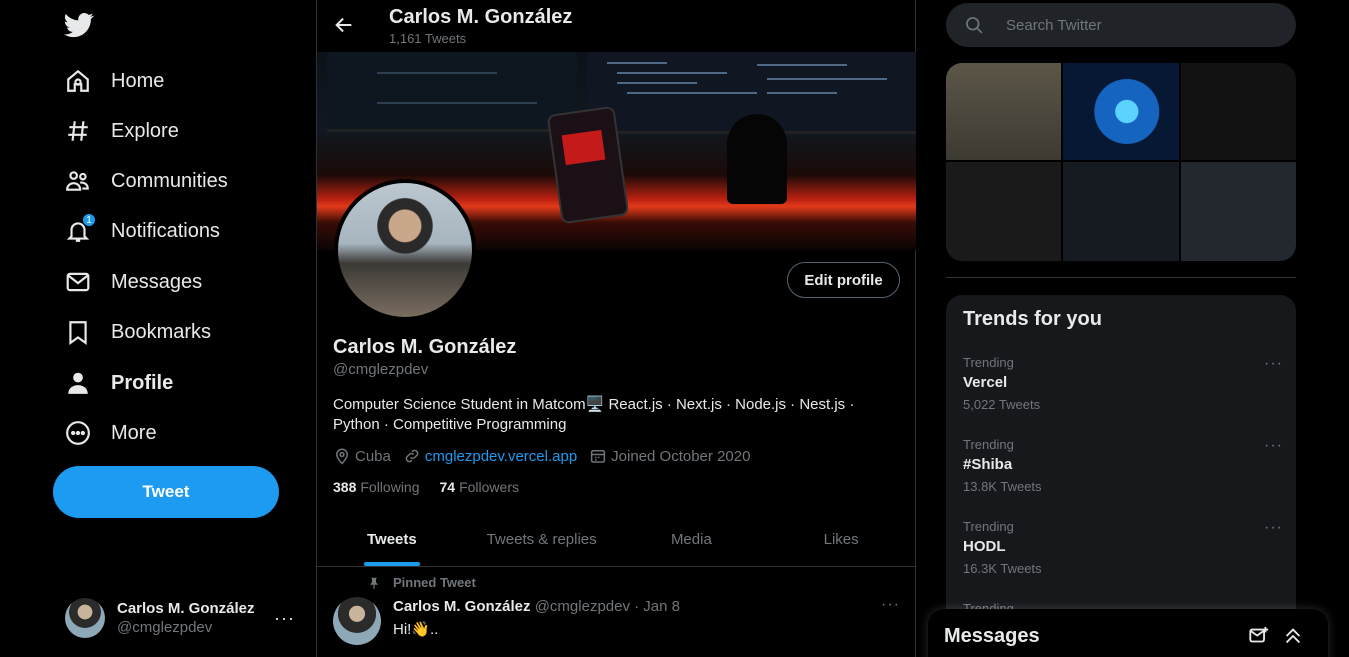  I want to click on hashtag-icon, so click(78, 131).